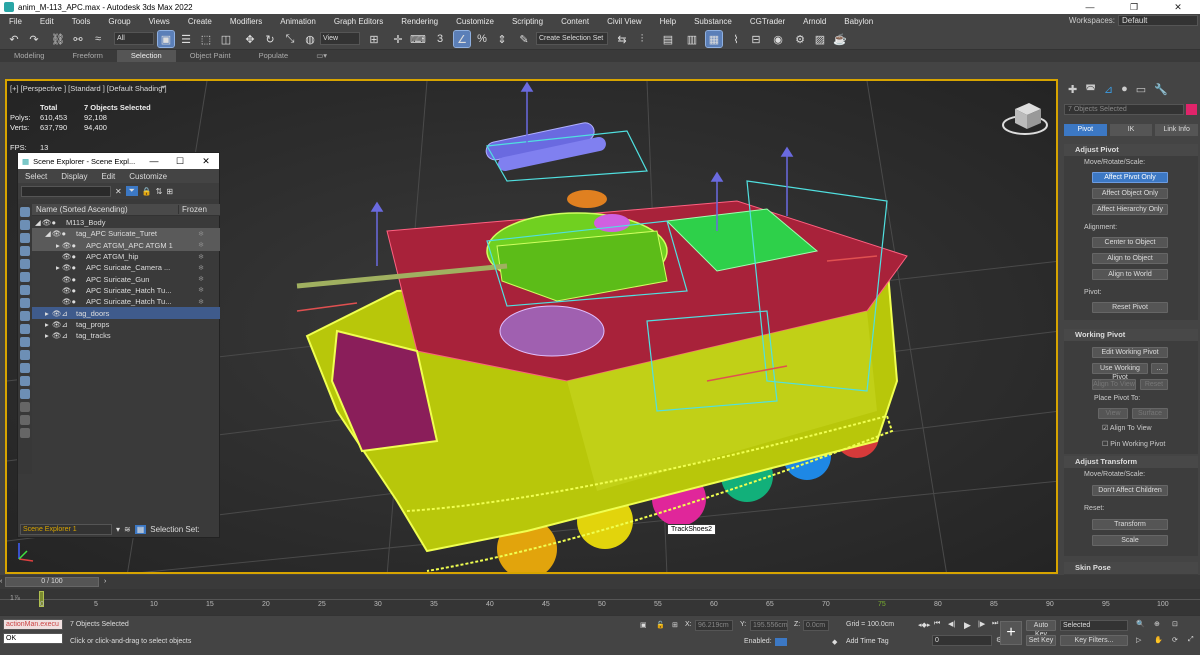  What do you see at coordinates (1130, 258) in the screenshot?
I see `align-to-object-button: Align to Object` at bounding box center [1130, 258].